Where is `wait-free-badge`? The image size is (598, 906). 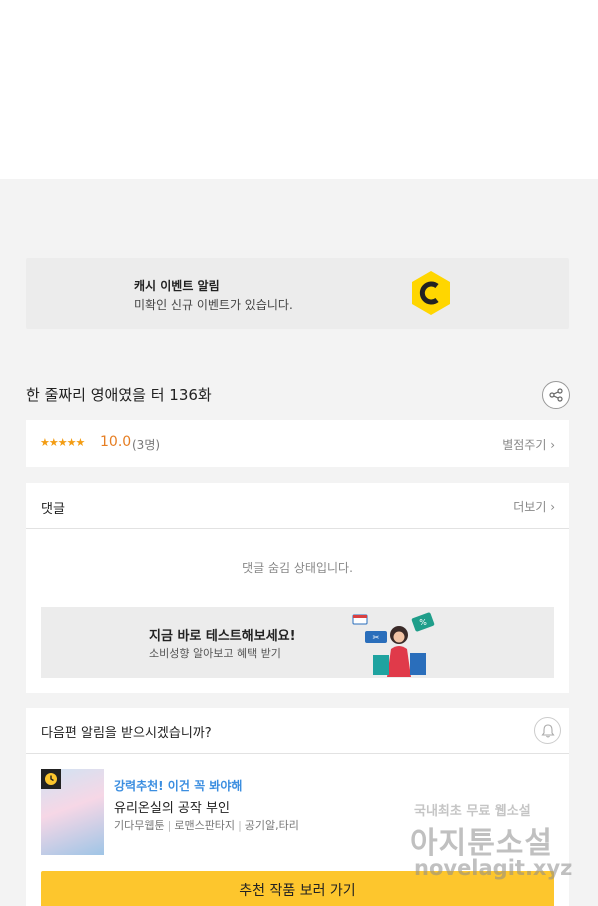 wait-free-badge is located at coordinates (51, 779).